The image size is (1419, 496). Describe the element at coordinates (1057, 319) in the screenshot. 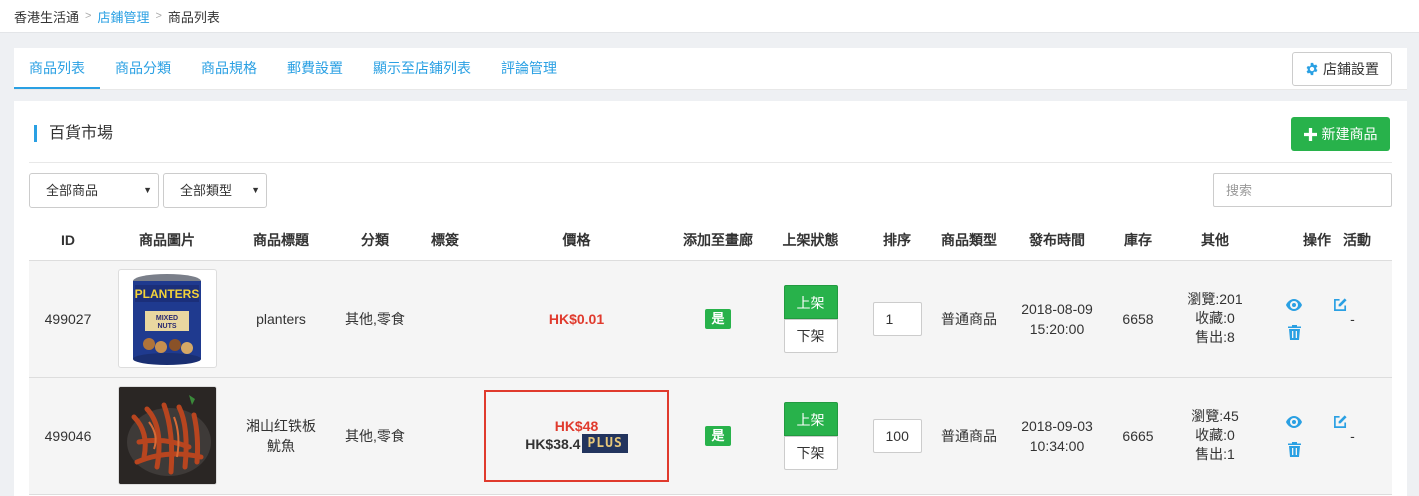

I see `cell-publish-time: 2018-08-09 15:20:00` at that location.